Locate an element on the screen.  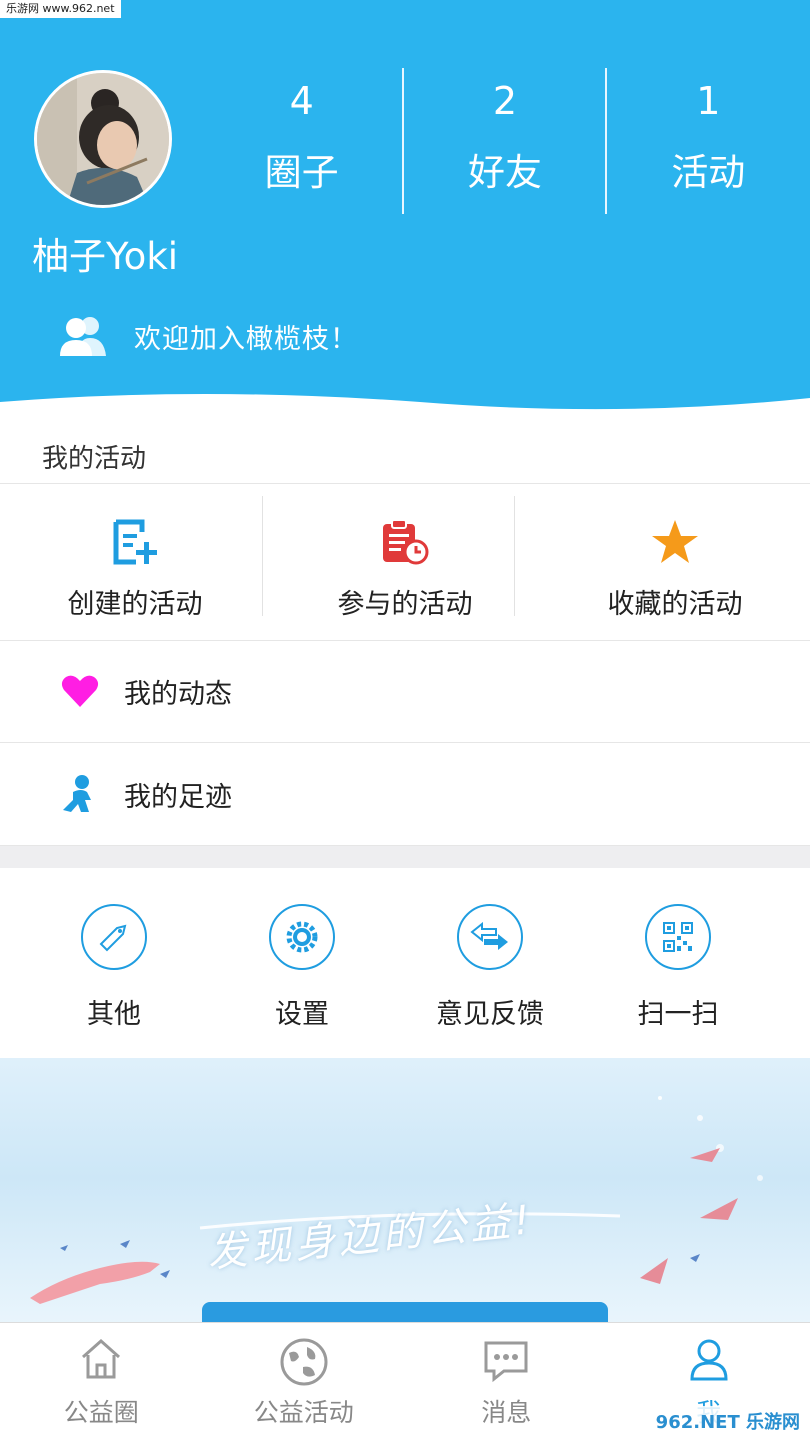
watermark-bottom: 962.NET 乐游网 is located at coordinates (728, 1421).